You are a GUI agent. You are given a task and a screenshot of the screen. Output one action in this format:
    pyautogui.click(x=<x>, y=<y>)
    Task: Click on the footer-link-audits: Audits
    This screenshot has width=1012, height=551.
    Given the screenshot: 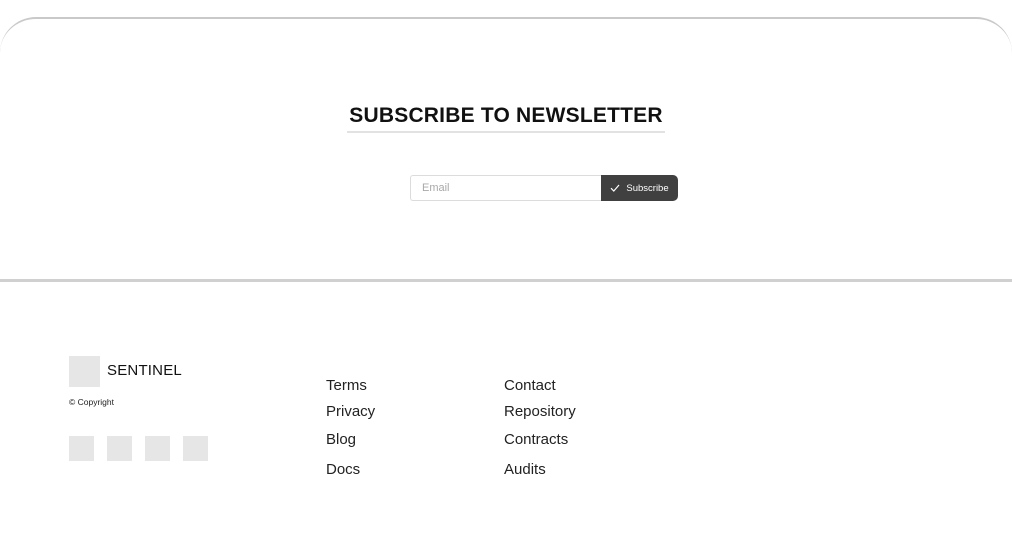 What is the action you would take?
    pyautogui.click(x=525, y=469)
    